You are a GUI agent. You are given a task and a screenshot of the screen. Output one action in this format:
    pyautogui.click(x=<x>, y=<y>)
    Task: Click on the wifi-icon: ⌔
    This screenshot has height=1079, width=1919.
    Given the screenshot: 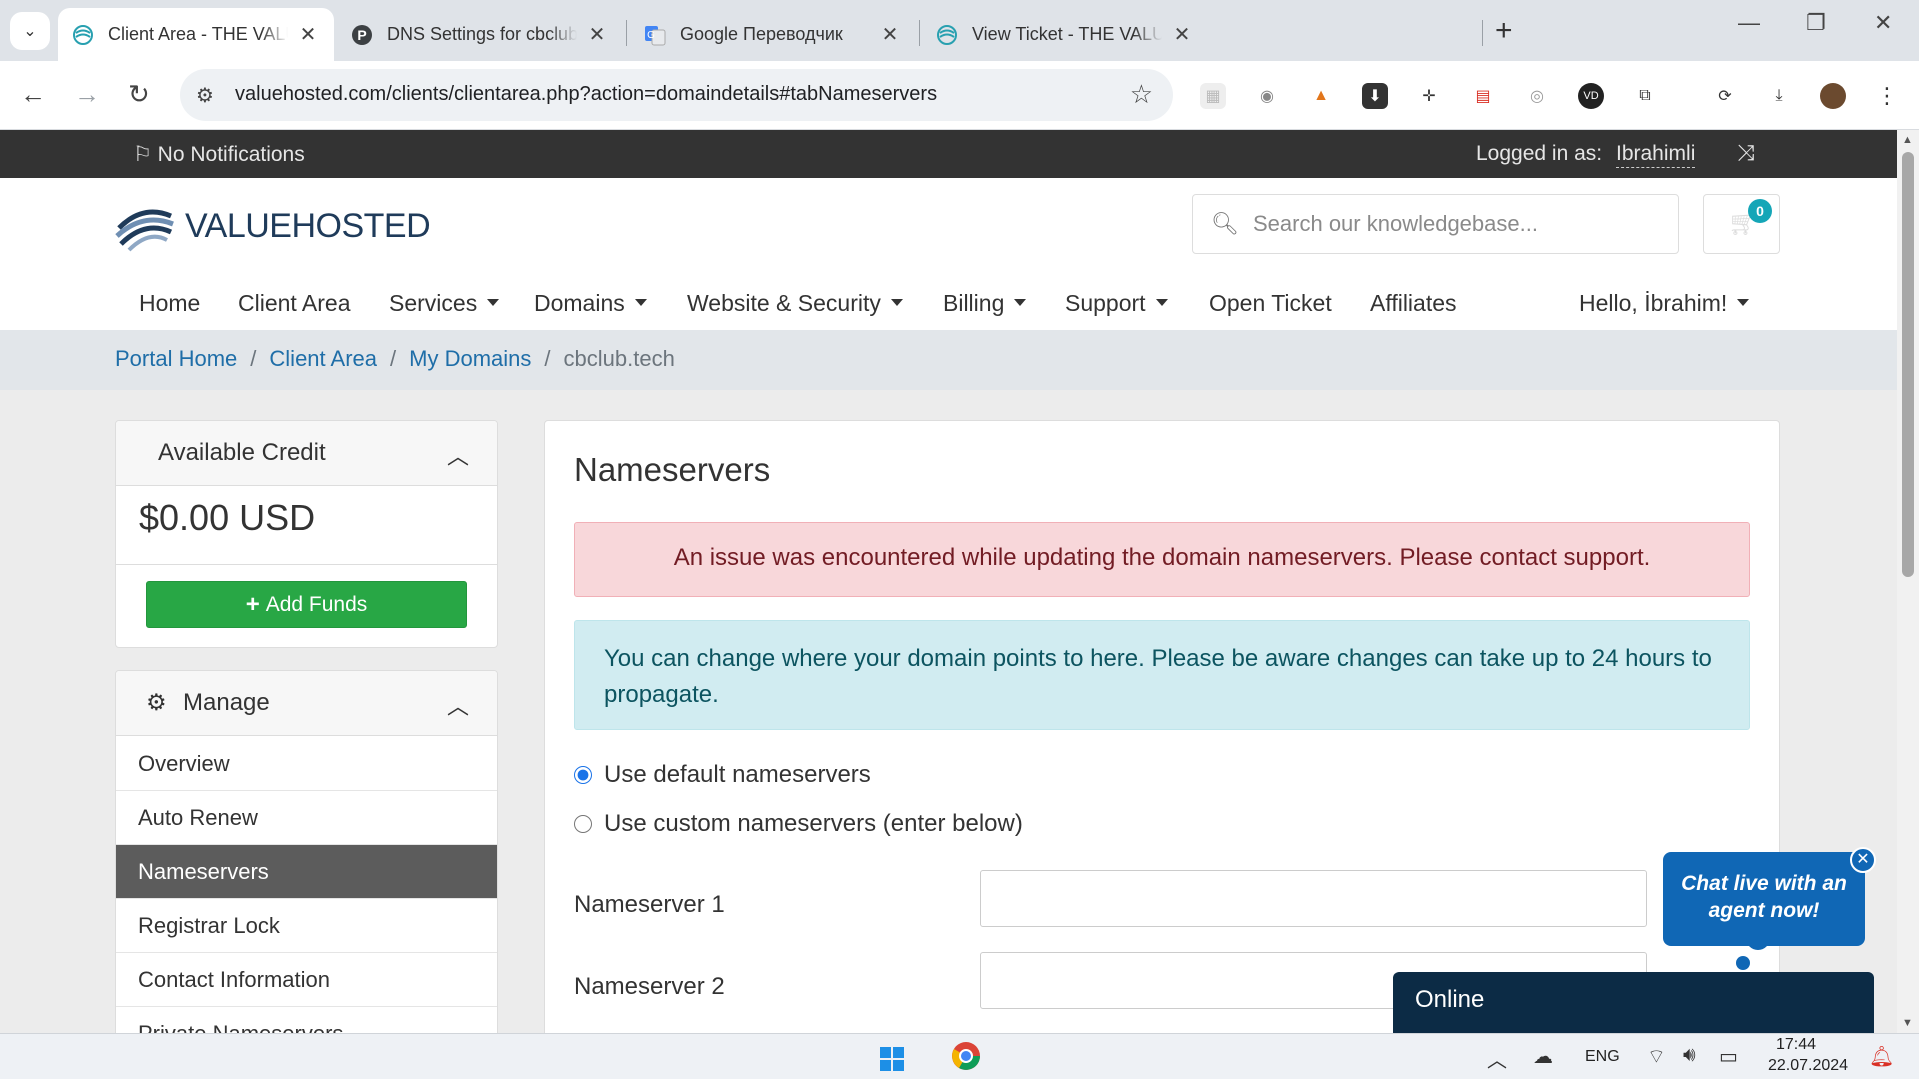 What is the action you would take?
    pyautogui.click(x=1656, y=1056)
    